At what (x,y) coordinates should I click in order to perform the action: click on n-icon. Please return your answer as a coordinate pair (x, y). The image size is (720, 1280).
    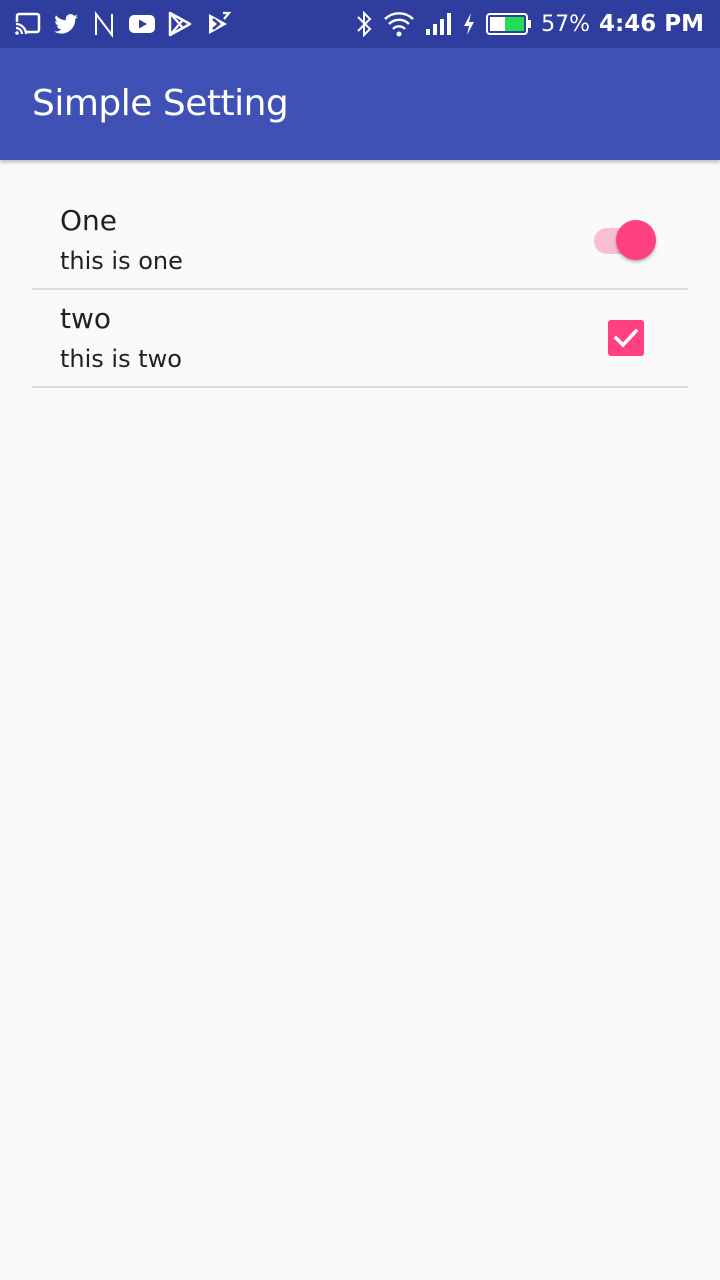
    Looking at the image, I should click on (104, 24).